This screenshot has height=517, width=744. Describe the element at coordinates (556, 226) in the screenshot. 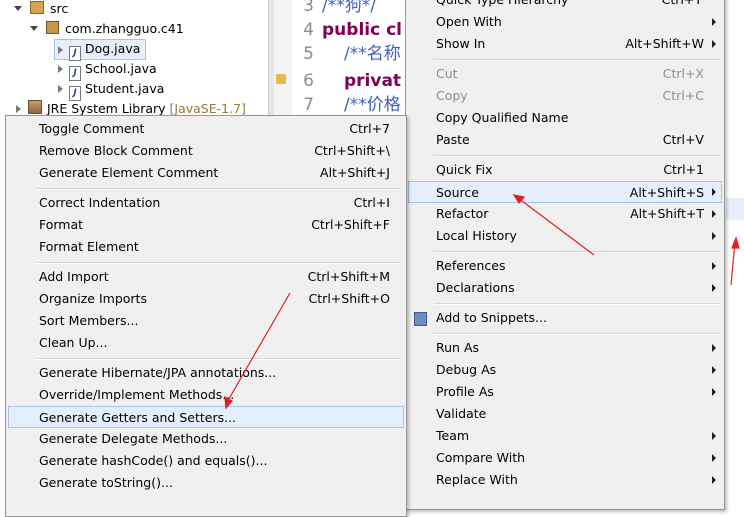

I see `annotation-arrow-source` at that location.